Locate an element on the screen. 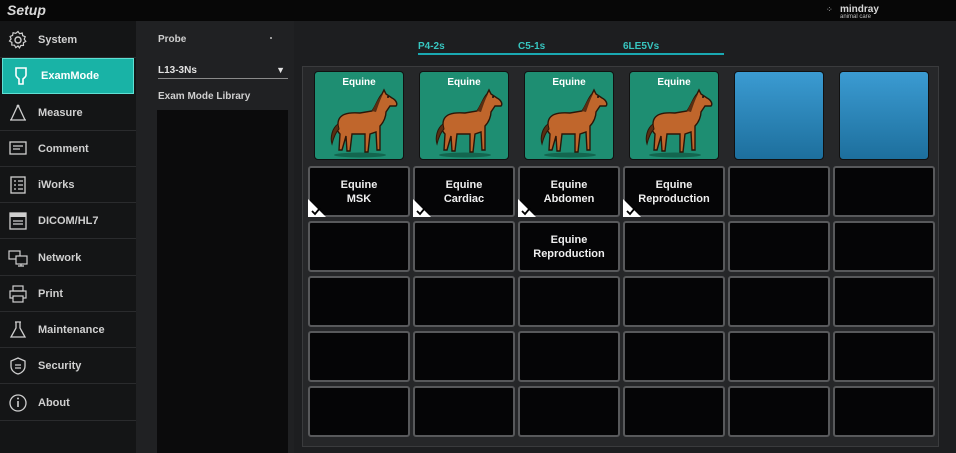  sidebar-item-network: Network is located at coordinates (68, 258).